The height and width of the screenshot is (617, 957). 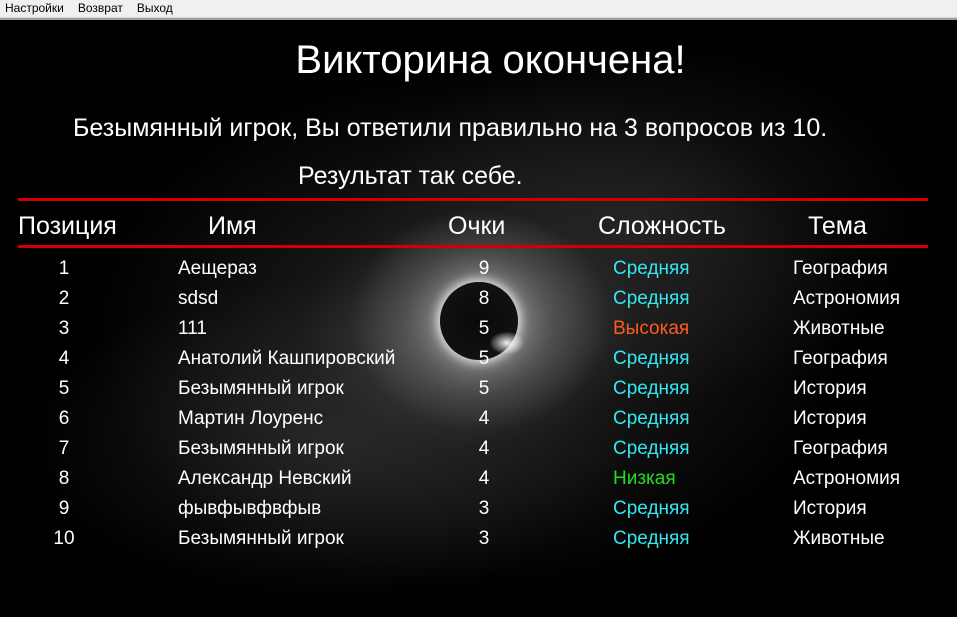 I want to click on row-position: 4, so click(x=64, y=358).